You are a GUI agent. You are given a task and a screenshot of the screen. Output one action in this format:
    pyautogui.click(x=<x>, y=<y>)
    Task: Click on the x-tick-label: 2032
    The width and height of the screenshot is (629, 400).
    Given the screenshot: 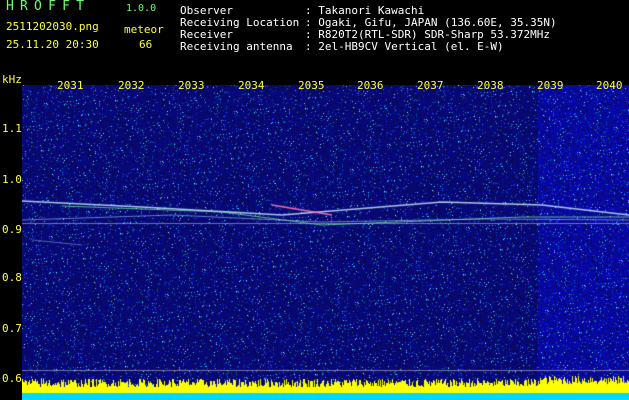 What is the action you would take?
    pyautogui.click(x=131, y=85)
    